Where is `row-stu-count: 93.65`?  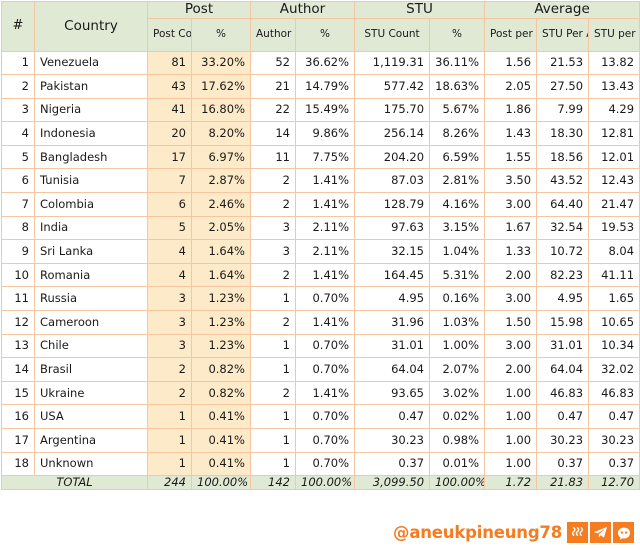
row-stu-count: 93.65 is located at coordinates (392, 393).